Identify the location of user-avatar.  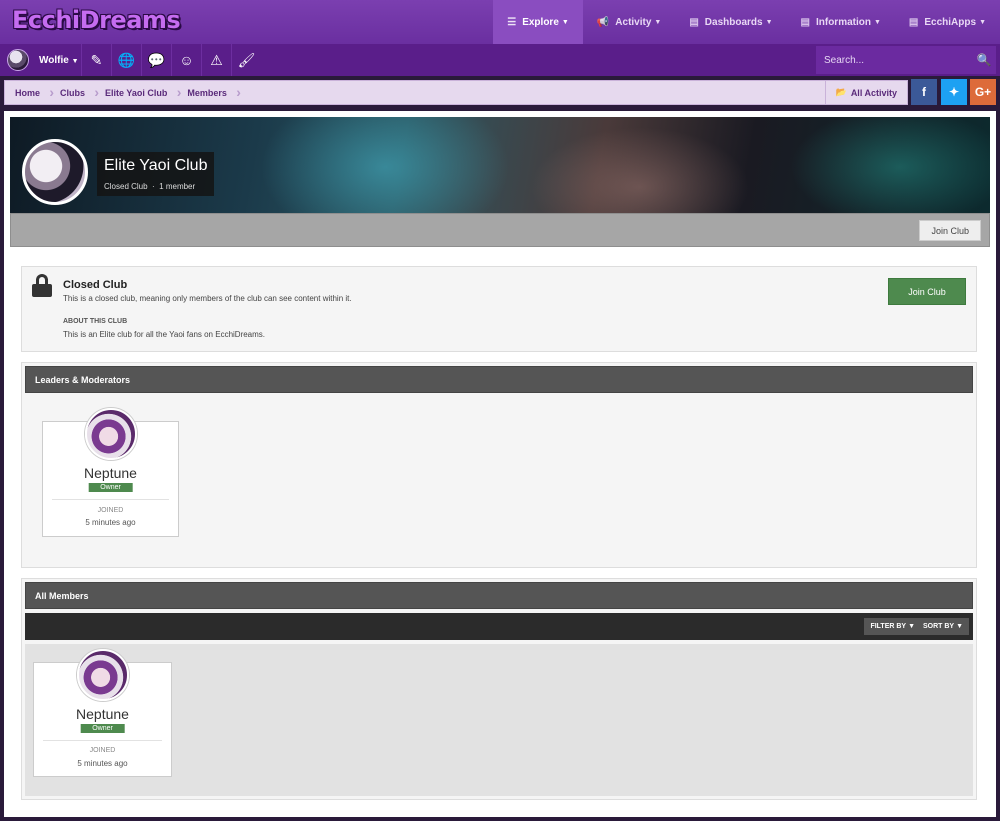
(18, 60).